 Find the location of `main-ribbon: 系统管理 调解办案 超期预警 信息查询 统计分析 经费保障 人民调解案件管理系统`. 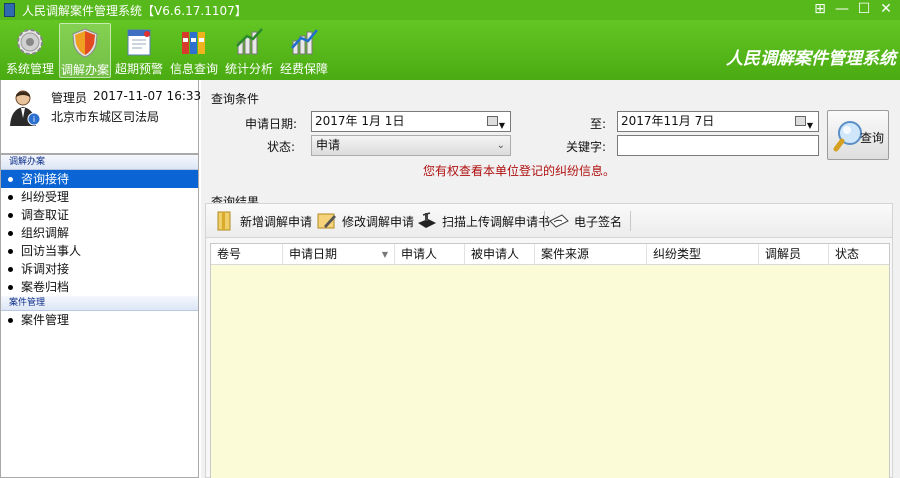

main-ribbon: 系统管理 调解办案 超期预警 信息查询 统计分析 经费保障 人民调解案件管理系统 is located at coordinates (450, 50).